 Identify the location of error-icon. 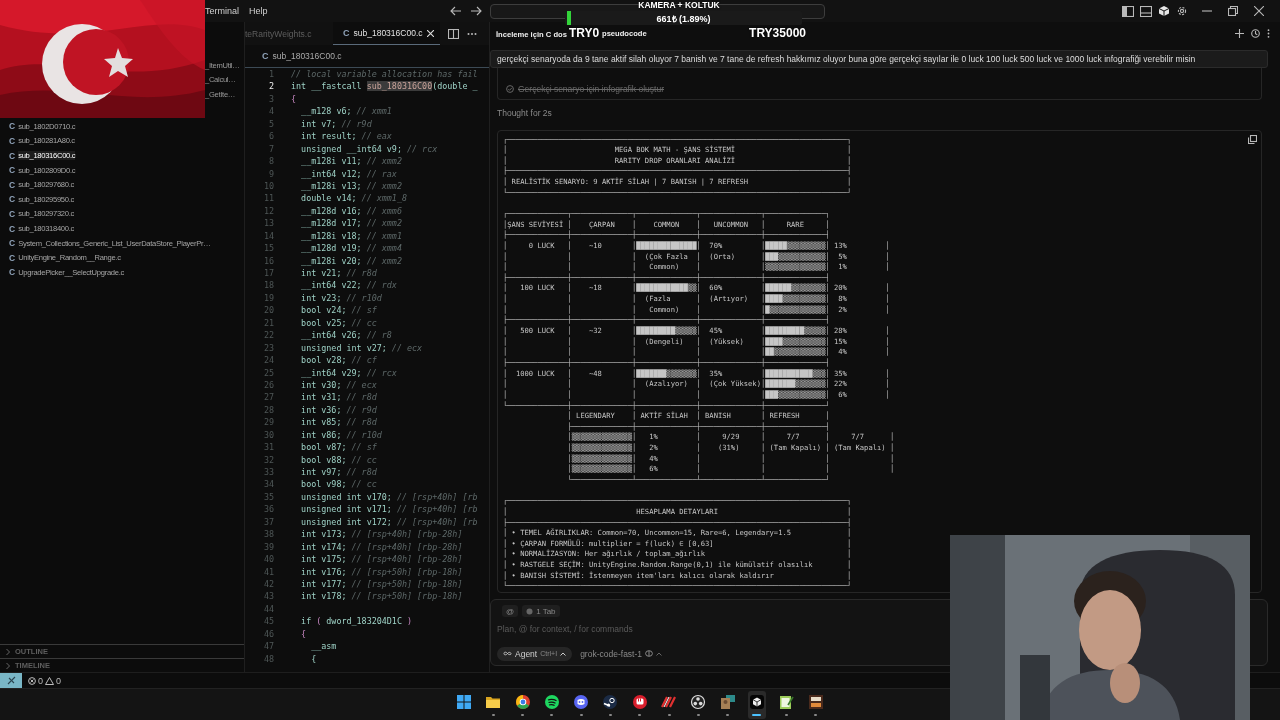
(32, 680).